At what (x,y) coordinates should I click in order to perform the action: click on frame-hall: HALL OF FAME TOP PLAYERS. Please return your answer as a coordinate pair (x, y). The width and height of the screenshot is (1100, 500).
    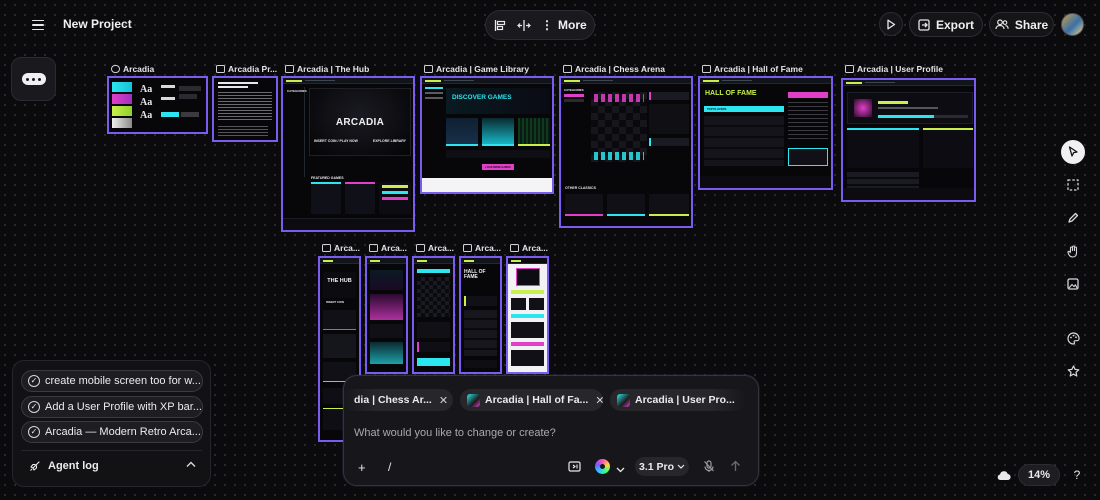
    Looking at the image, I should click on (765, 133).